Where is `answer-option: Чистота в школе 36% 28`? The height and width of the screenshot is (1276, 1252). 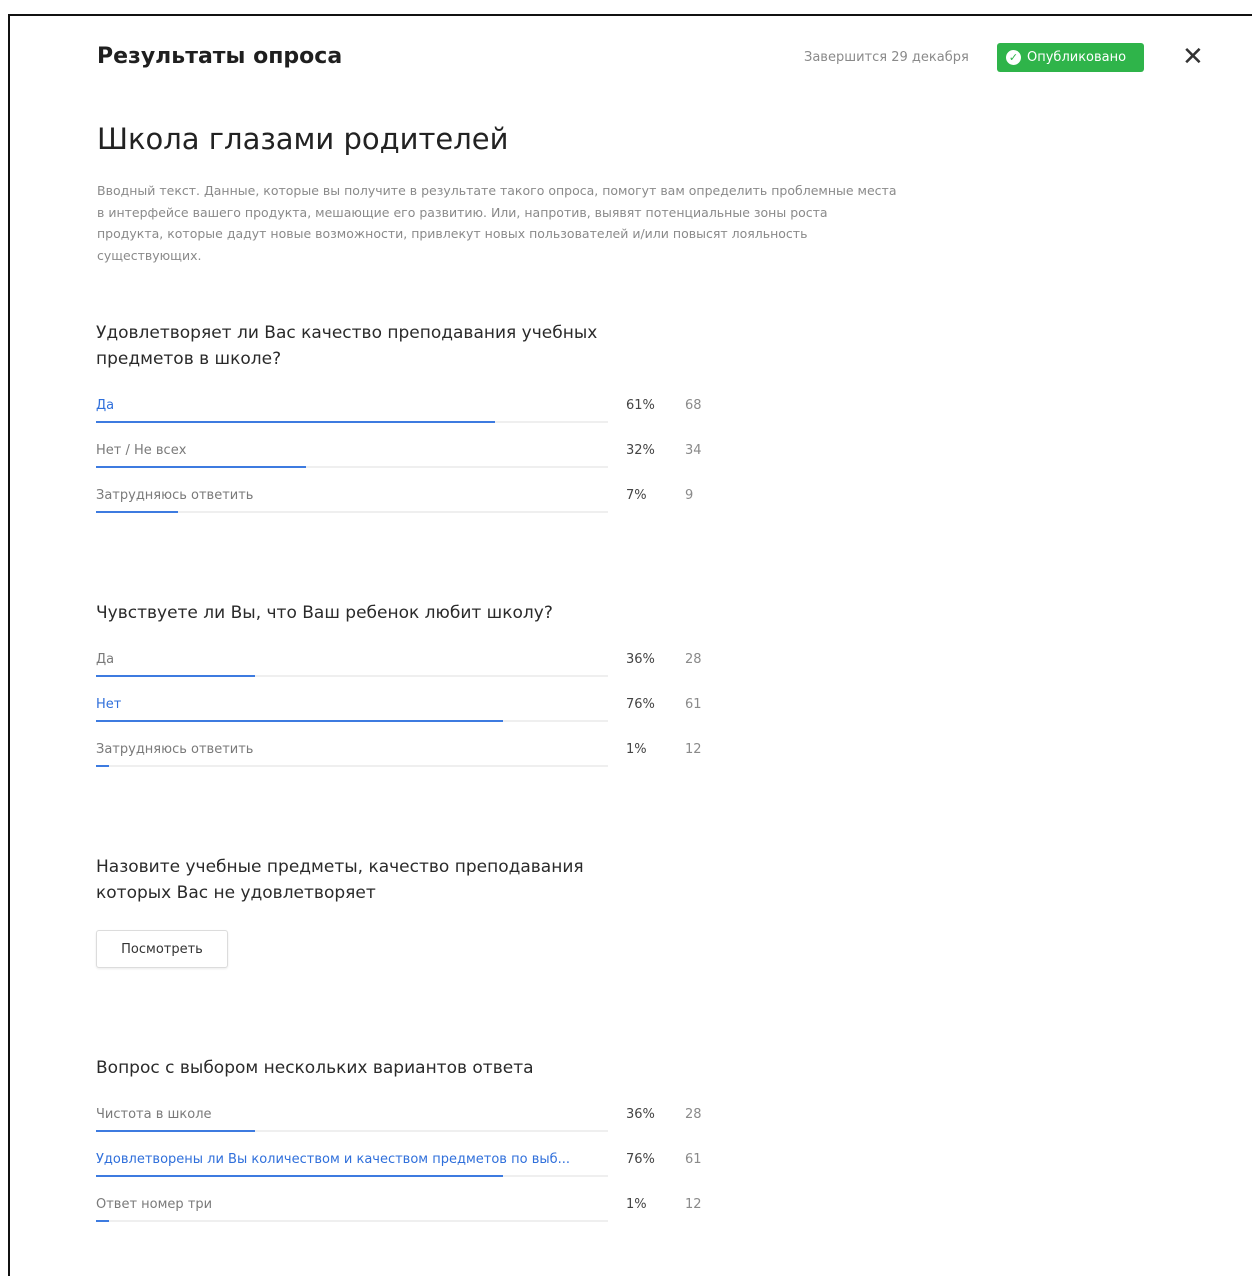
answer-option: Чистота в школе 36% 28 is located at coordinates (406, 1129).